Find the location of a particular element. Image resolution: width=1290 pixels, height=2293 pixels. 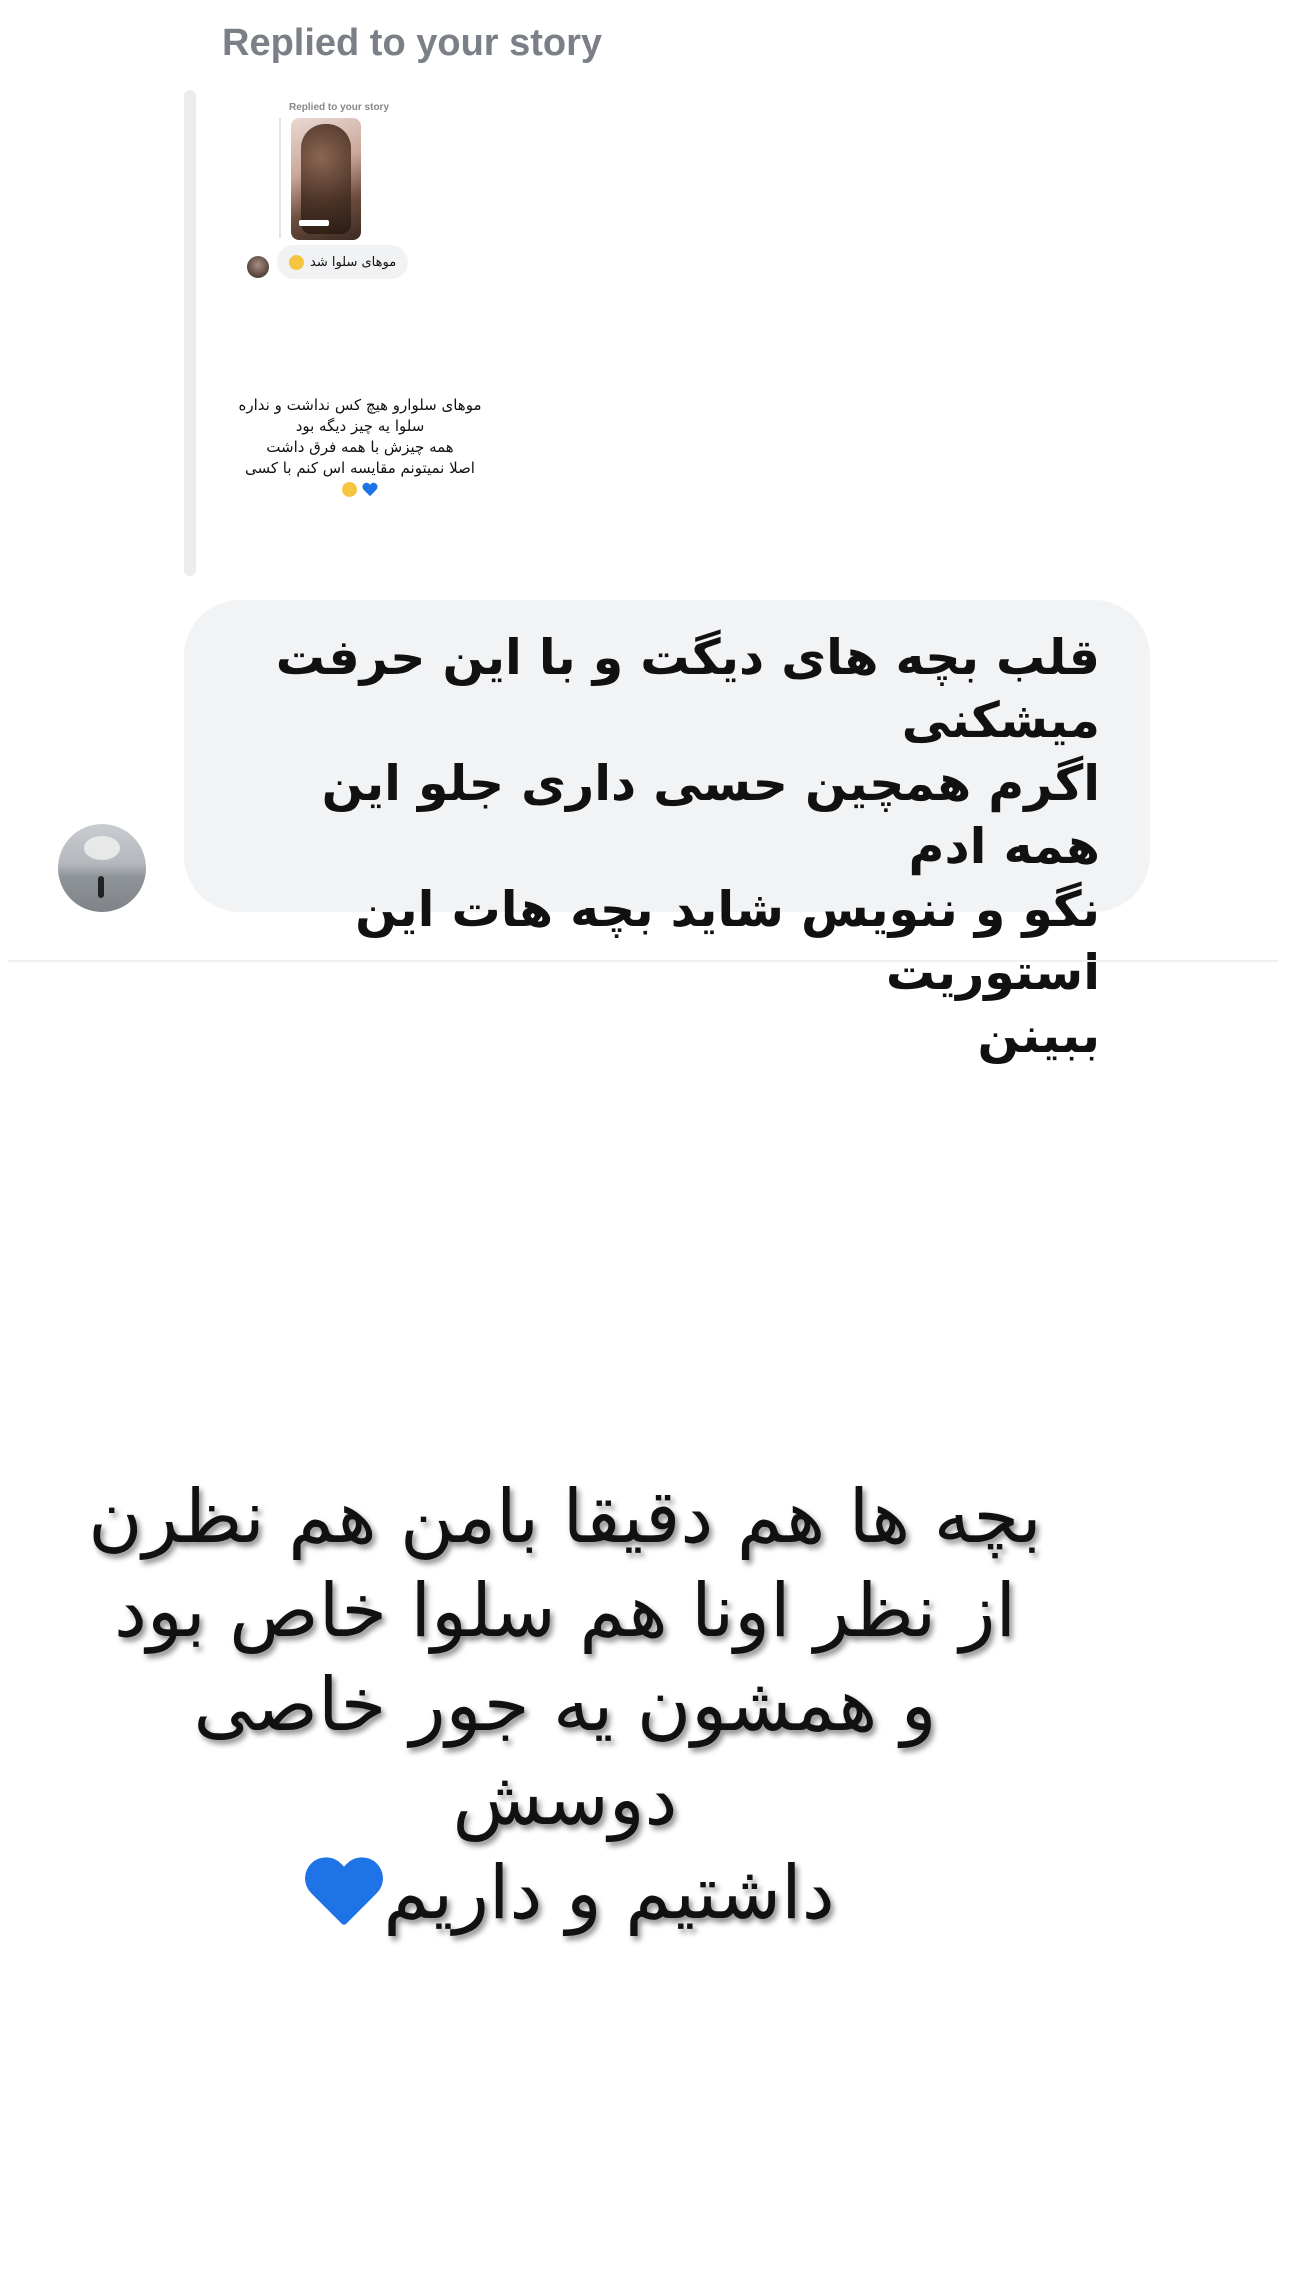

avatar-sky is located at coordinates (102, 848).